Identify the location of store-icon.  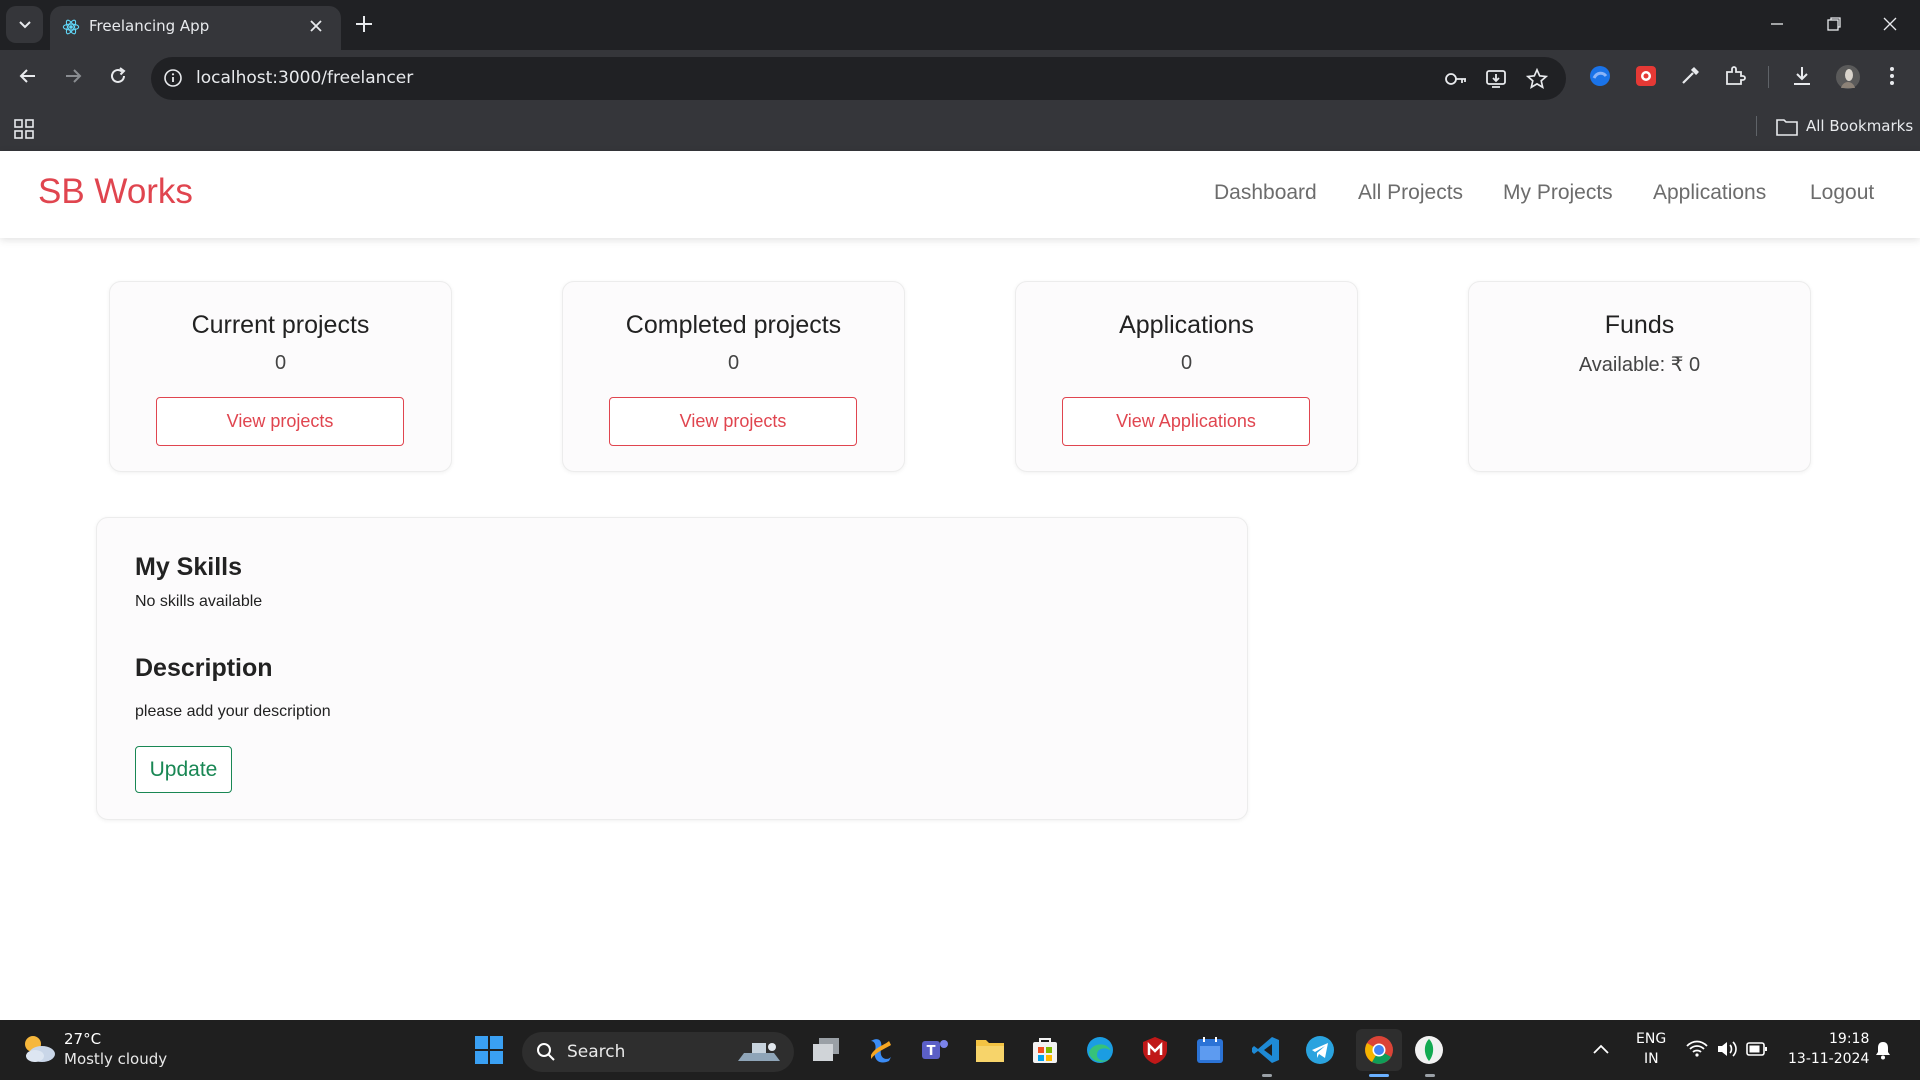
(1045, 1050).